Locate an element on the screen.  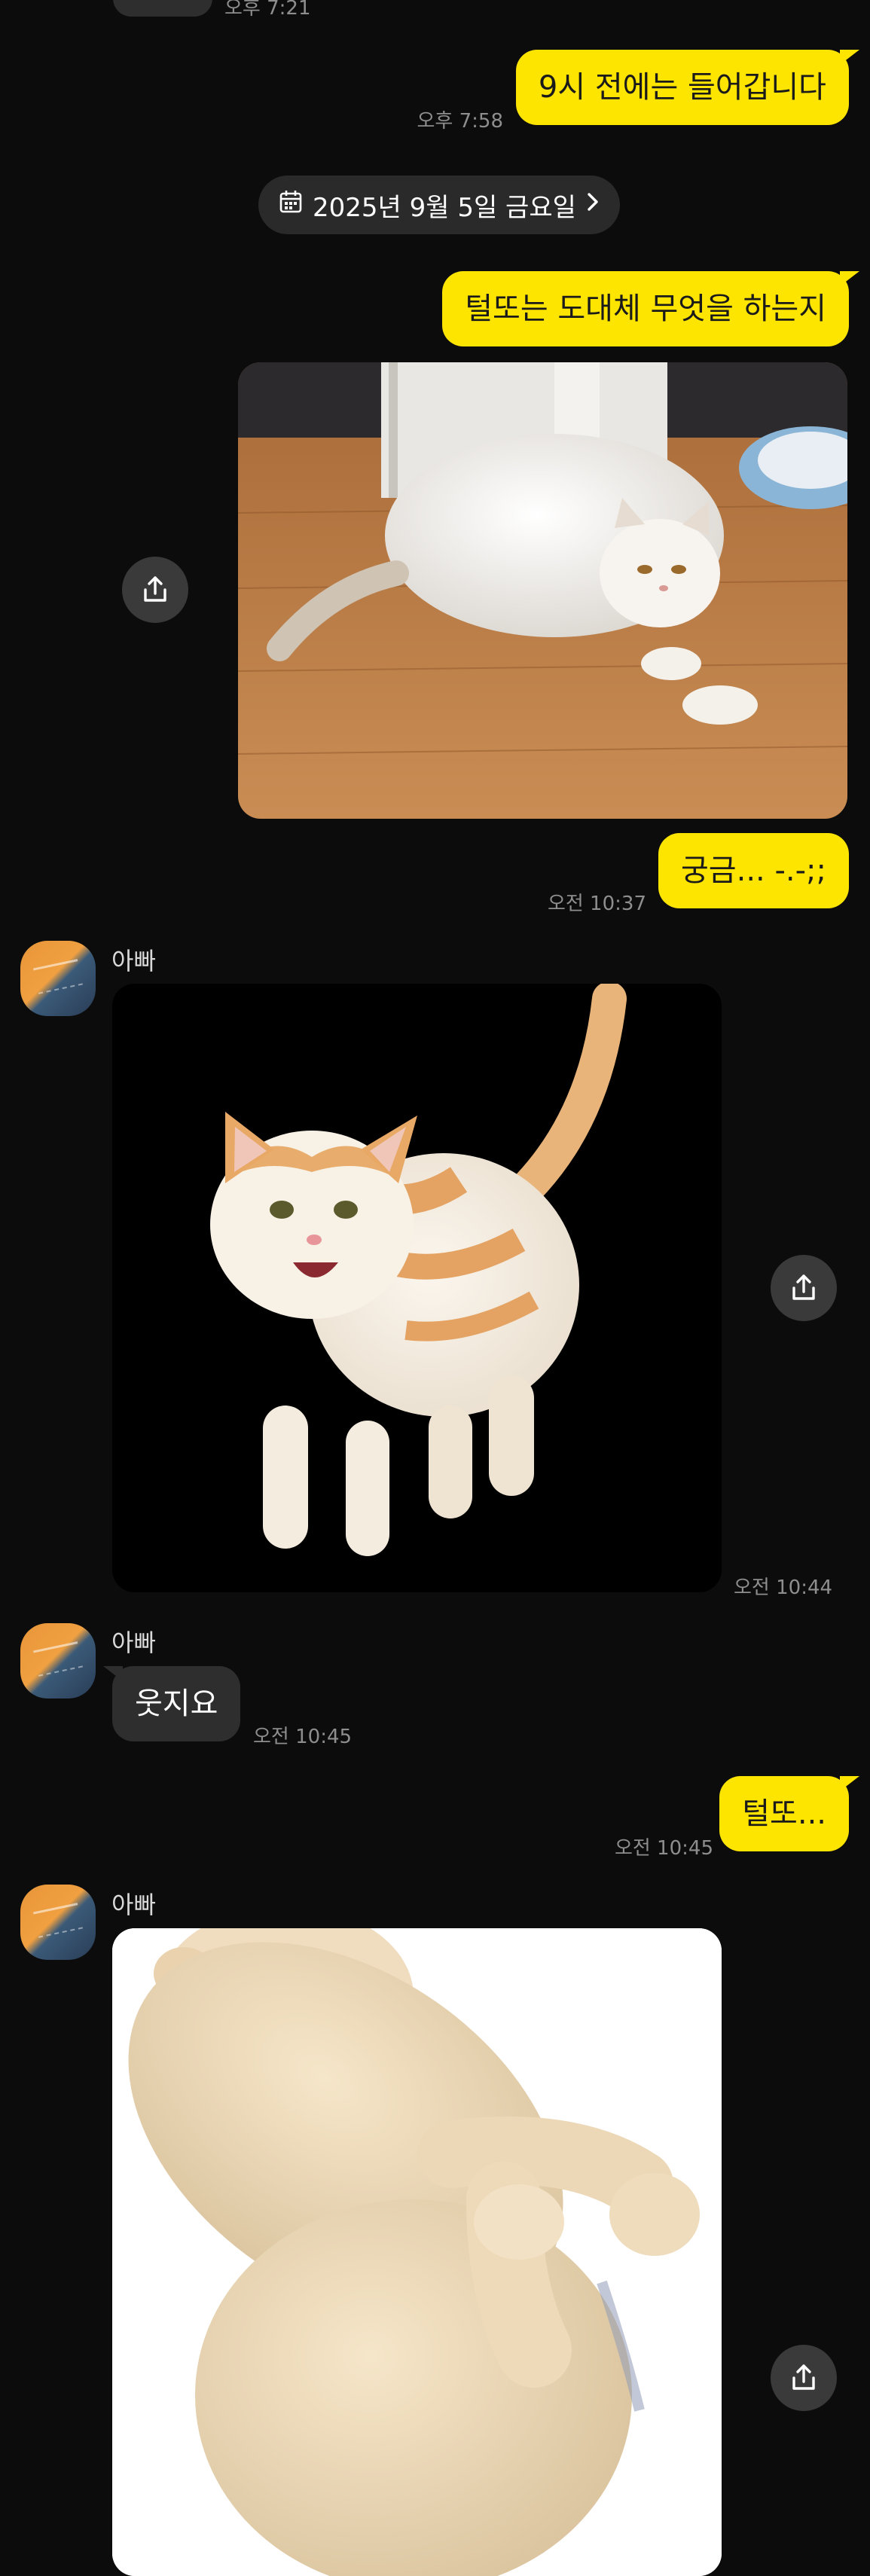
previous-bubble-partial is located at coordinates (163, 9).